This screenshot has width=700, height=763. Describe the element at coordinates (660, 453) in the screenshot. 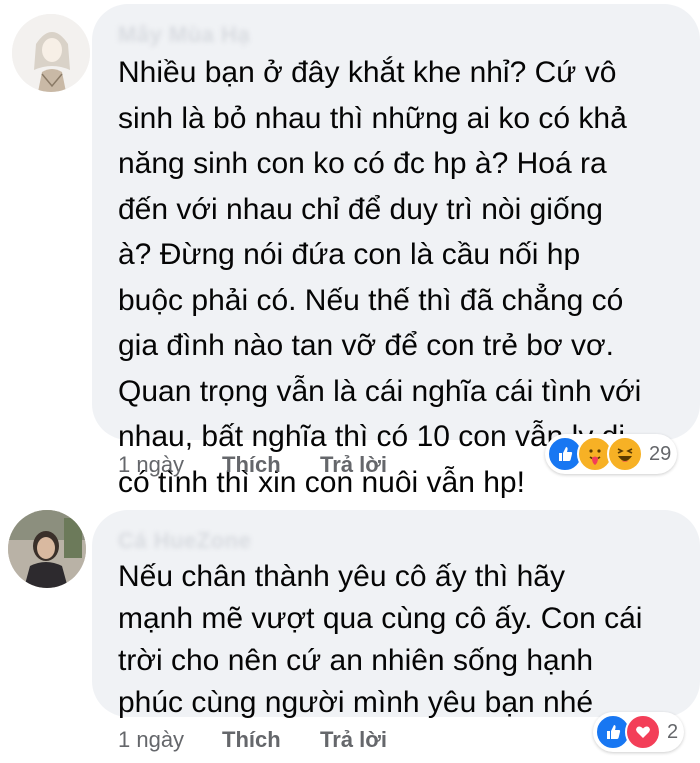

I see `reaction-count: 29` at that location.